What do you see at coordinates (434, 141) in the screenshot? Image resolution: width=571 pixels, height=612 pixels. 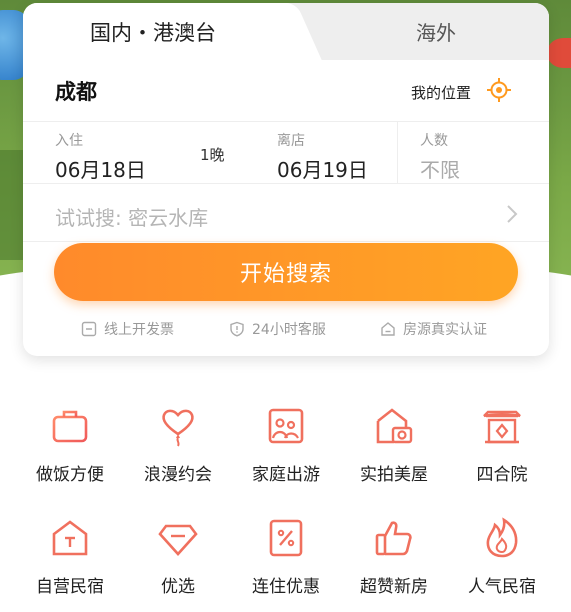 I see `guests-label: 人数` at bounding box center [434, 141].